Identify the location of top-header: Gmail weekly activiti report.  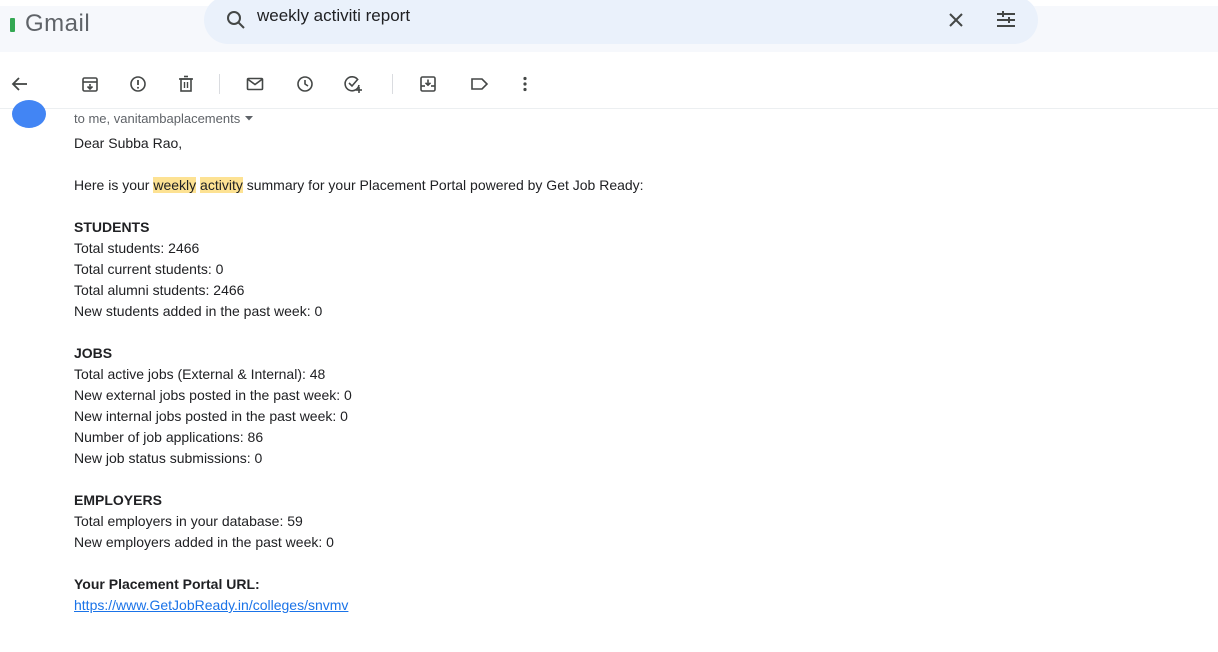
(609, 26).